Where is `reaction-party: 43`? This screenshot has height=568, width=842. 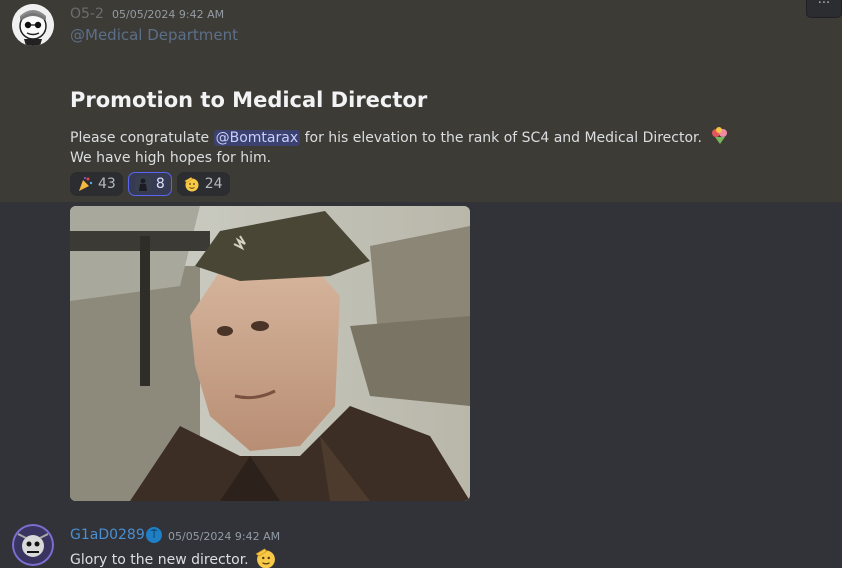 reaction-party: 43 is located at coordinates (96, 184).